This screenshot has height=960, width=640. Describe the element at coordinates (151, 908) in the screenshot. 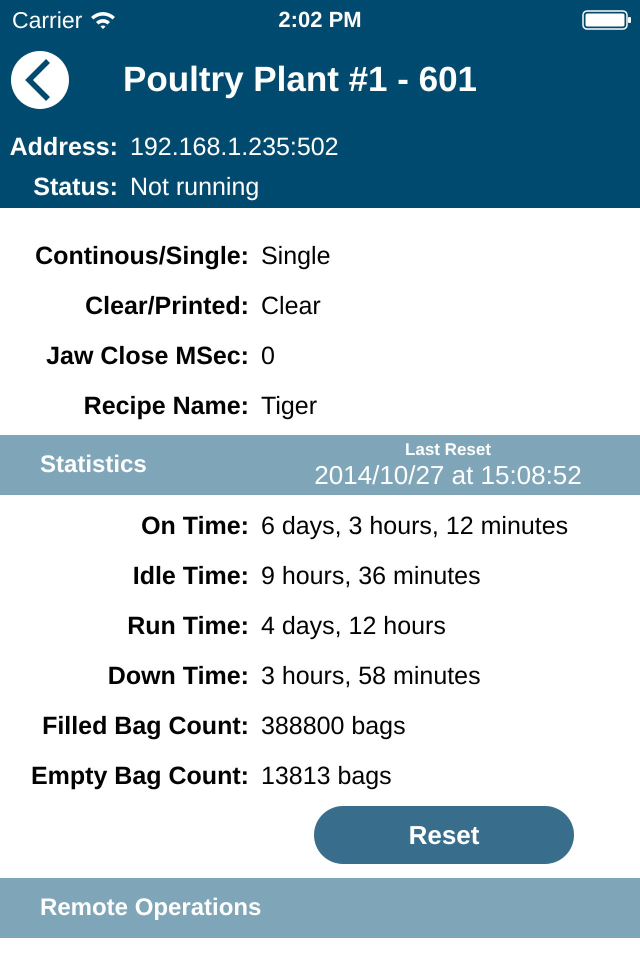

I see `section-title: Remote Operations` at that location.